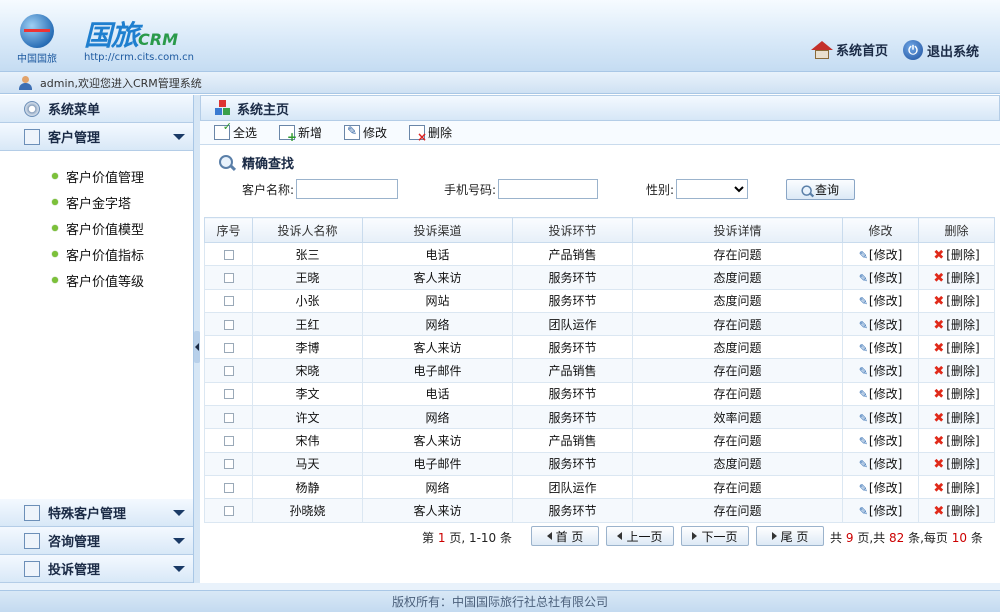  I want to click on sidebar-item-value-level: 客户价值等级, so click(122, 280).